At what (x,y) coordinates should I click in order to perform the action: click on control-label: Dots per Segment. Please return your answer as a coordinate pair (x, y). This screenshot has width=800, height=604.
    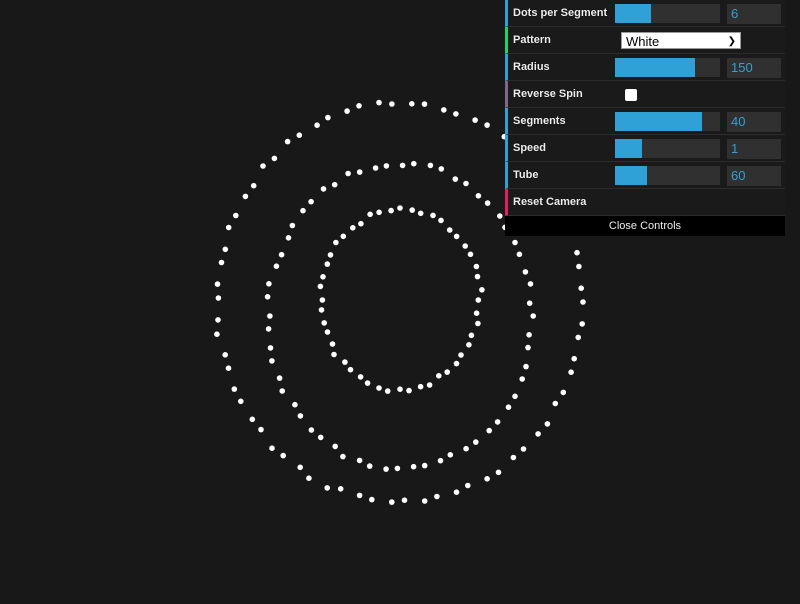
    Looking at the image, I should click on (560, 13).